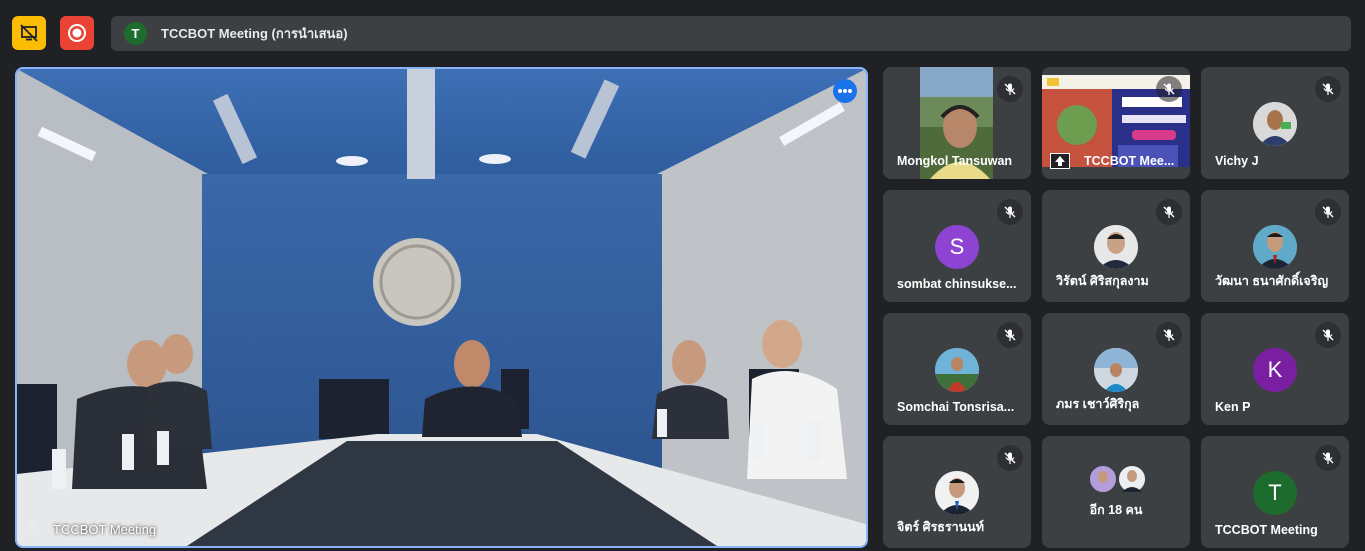 This screenshot has height=551, width=1365. What do you see at coordinates (1102, 281) in the screenshot?
I see `participant-name: วิรัตน์ ศิริสกุลงาม` at bounding box center [1102, 281].